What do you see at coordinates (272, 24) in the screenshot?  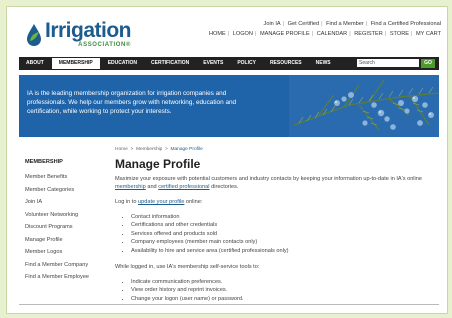 I see `link-join-ia: Join IA` at bounding box center [272, 24].